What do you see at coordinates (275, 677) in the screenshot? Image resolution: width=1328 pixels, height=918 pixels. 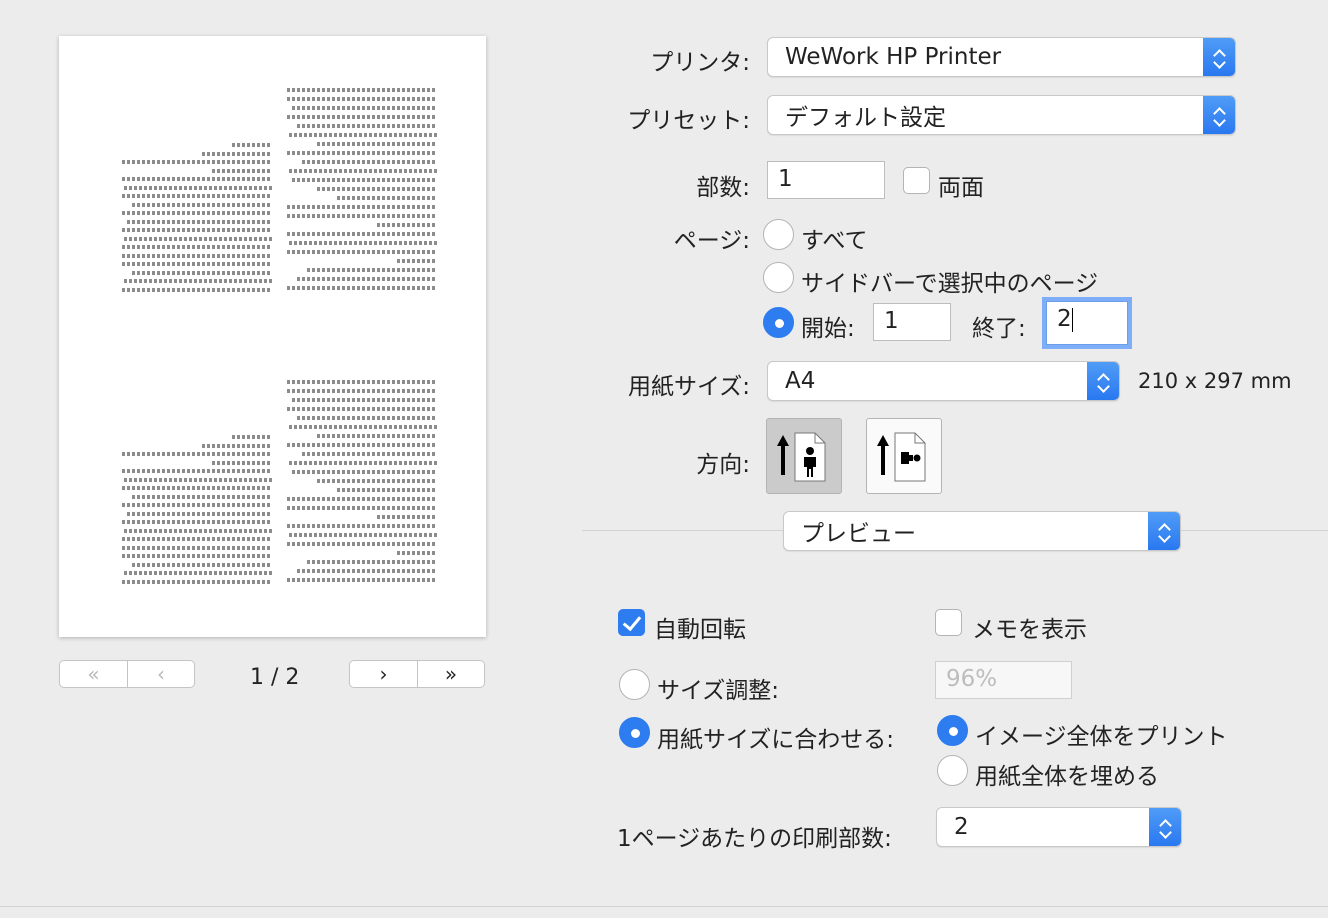 I see `page-count-label: 1 / 2` at bounding box center [275, 677].